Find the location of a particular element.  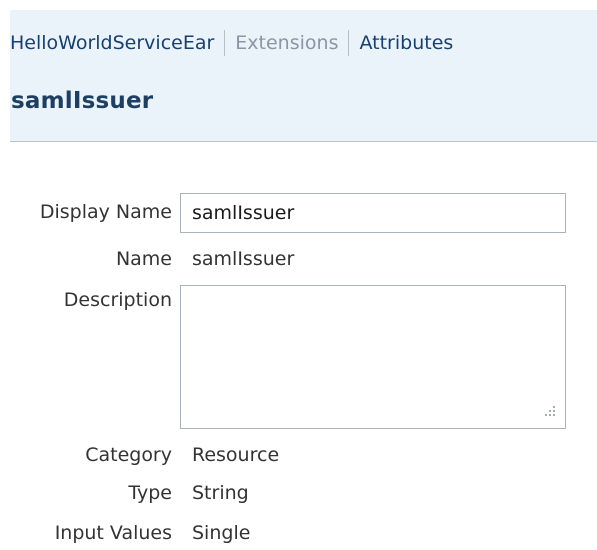

name-value: samlIssuer is located at coordinates (243, 259).